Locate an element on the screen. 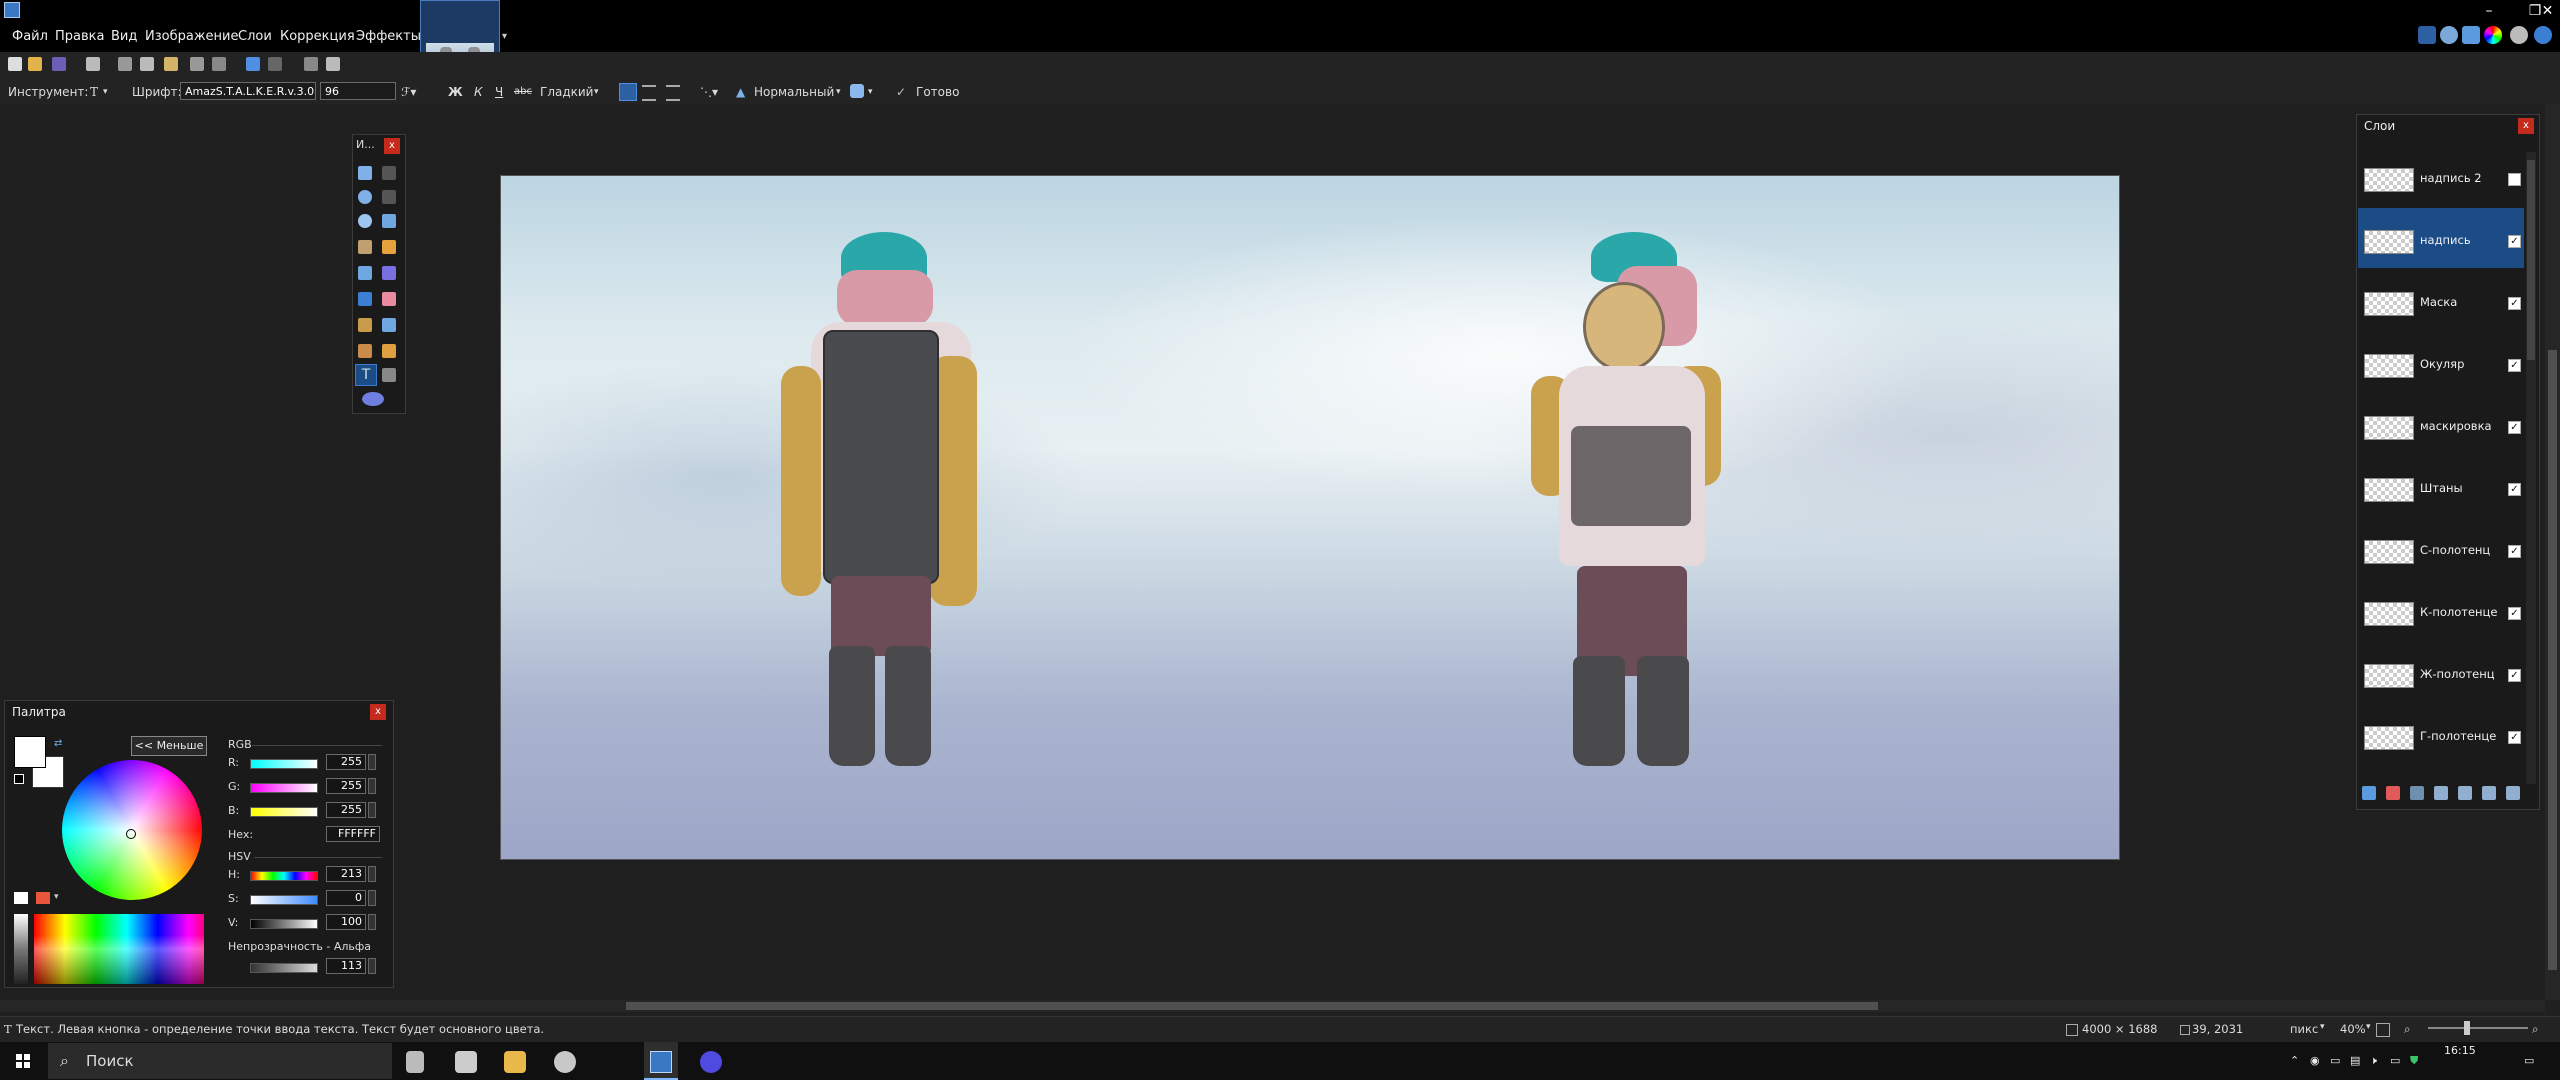 This screenshot has width=2560, height=1080. clock-time: 16:15 is located at coordinates (2460, 1050).